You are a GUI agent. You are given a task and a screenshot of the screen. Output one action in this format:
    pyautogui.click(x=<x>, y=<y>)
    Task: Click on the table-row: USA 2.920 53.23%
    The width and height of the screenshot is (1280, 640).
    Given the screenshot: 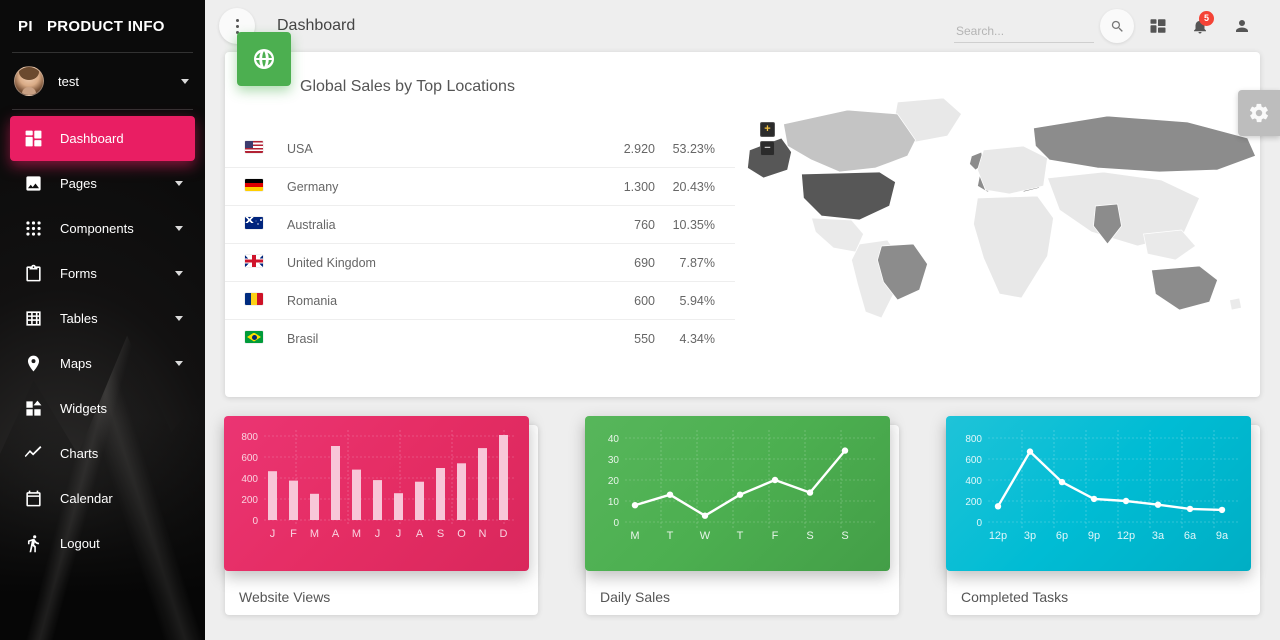 What is the action you would take?
    pyautogui.click(x=480, y=149)
    